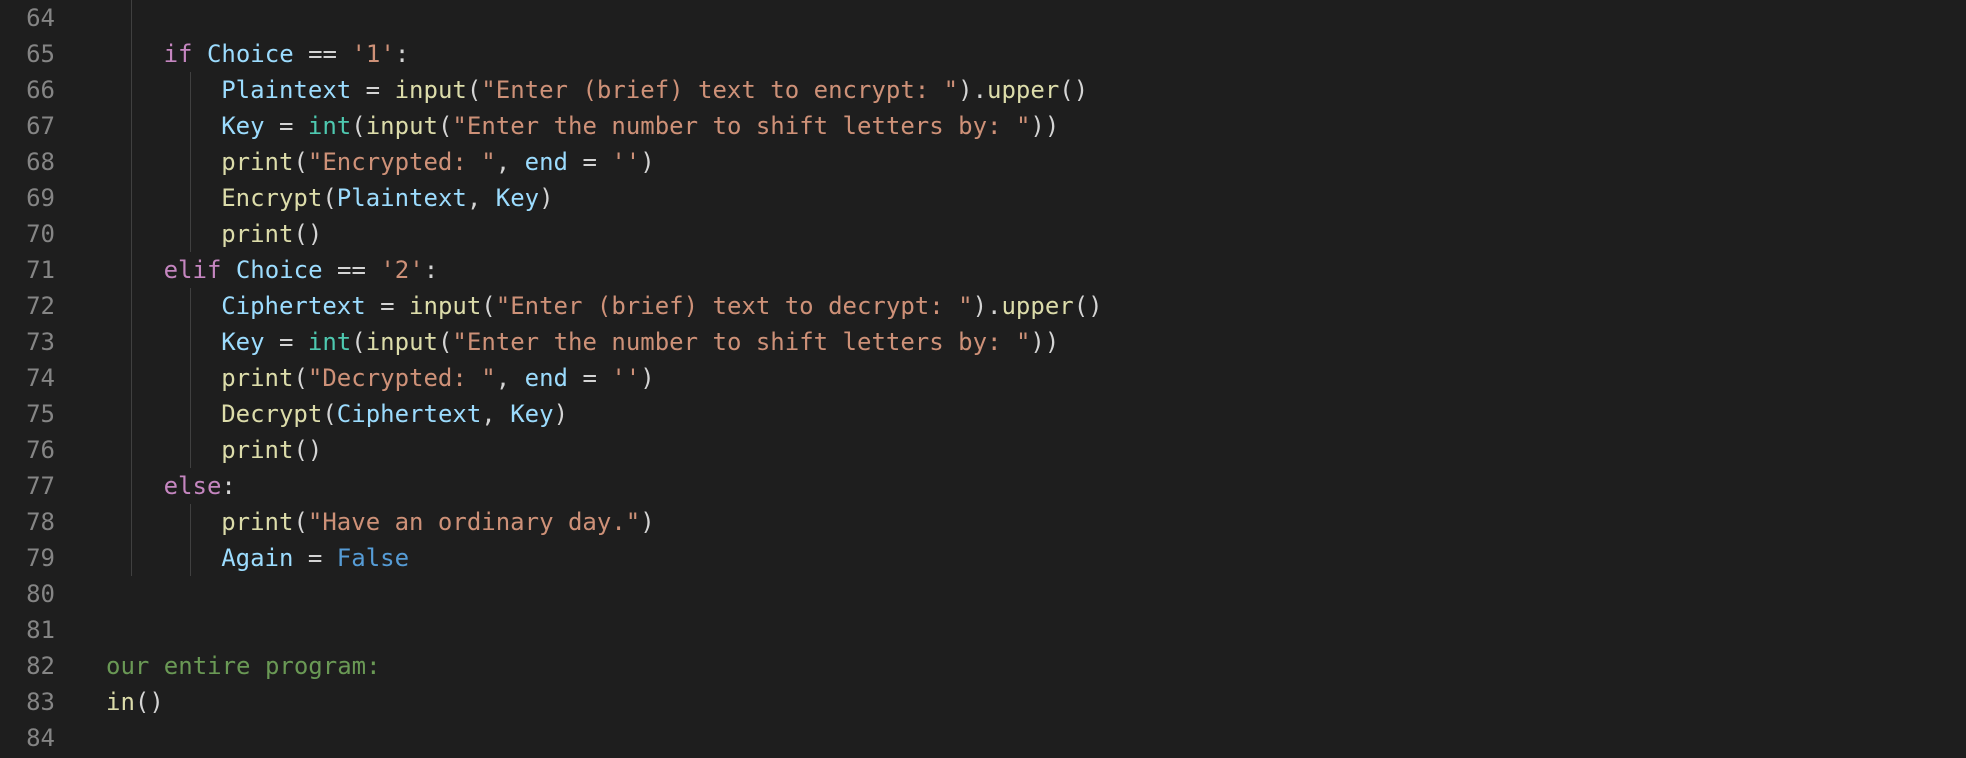 The image size is (1966, 758). What do you see at coordinates (983, 558) in the screenshot?
I see `code-line: 79 Again = False` at bounding box center [983, 558].